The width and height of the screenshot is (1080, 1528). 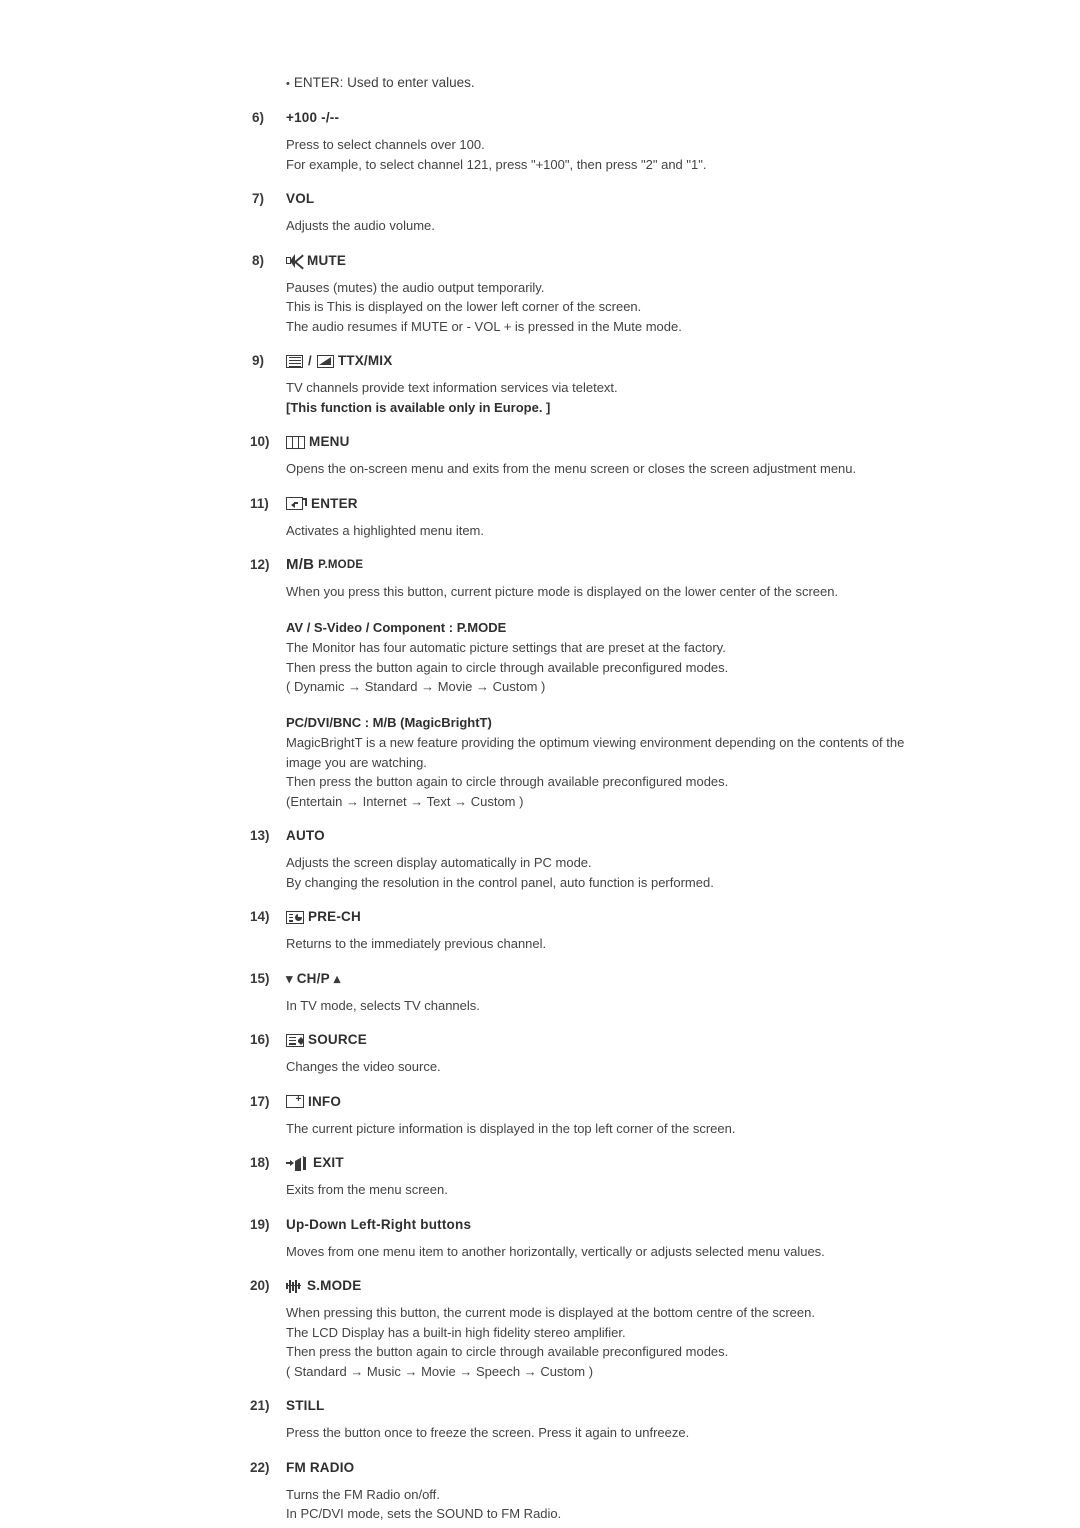 What do you see at coordinates (323, 917) in the screenshot?
I see `entry-title: PRE-CH` at bounding box center [323, 917].